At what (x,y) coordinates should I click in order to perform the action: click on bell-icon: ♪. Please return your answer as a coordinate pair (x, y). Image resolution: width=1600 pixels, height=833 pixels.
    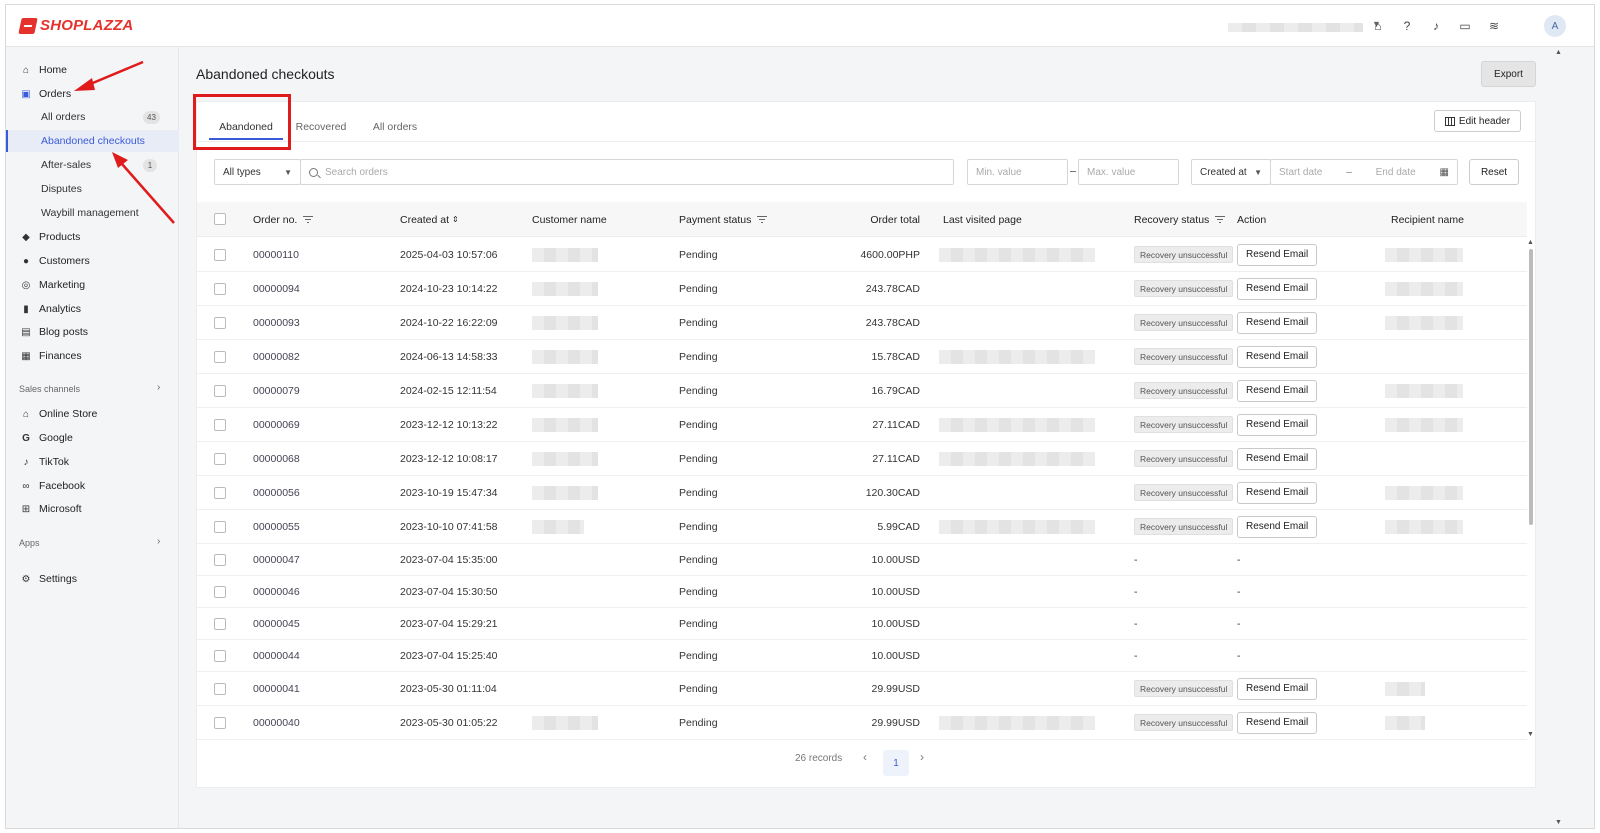
    Looking at the image, I should click on (1436, 26).